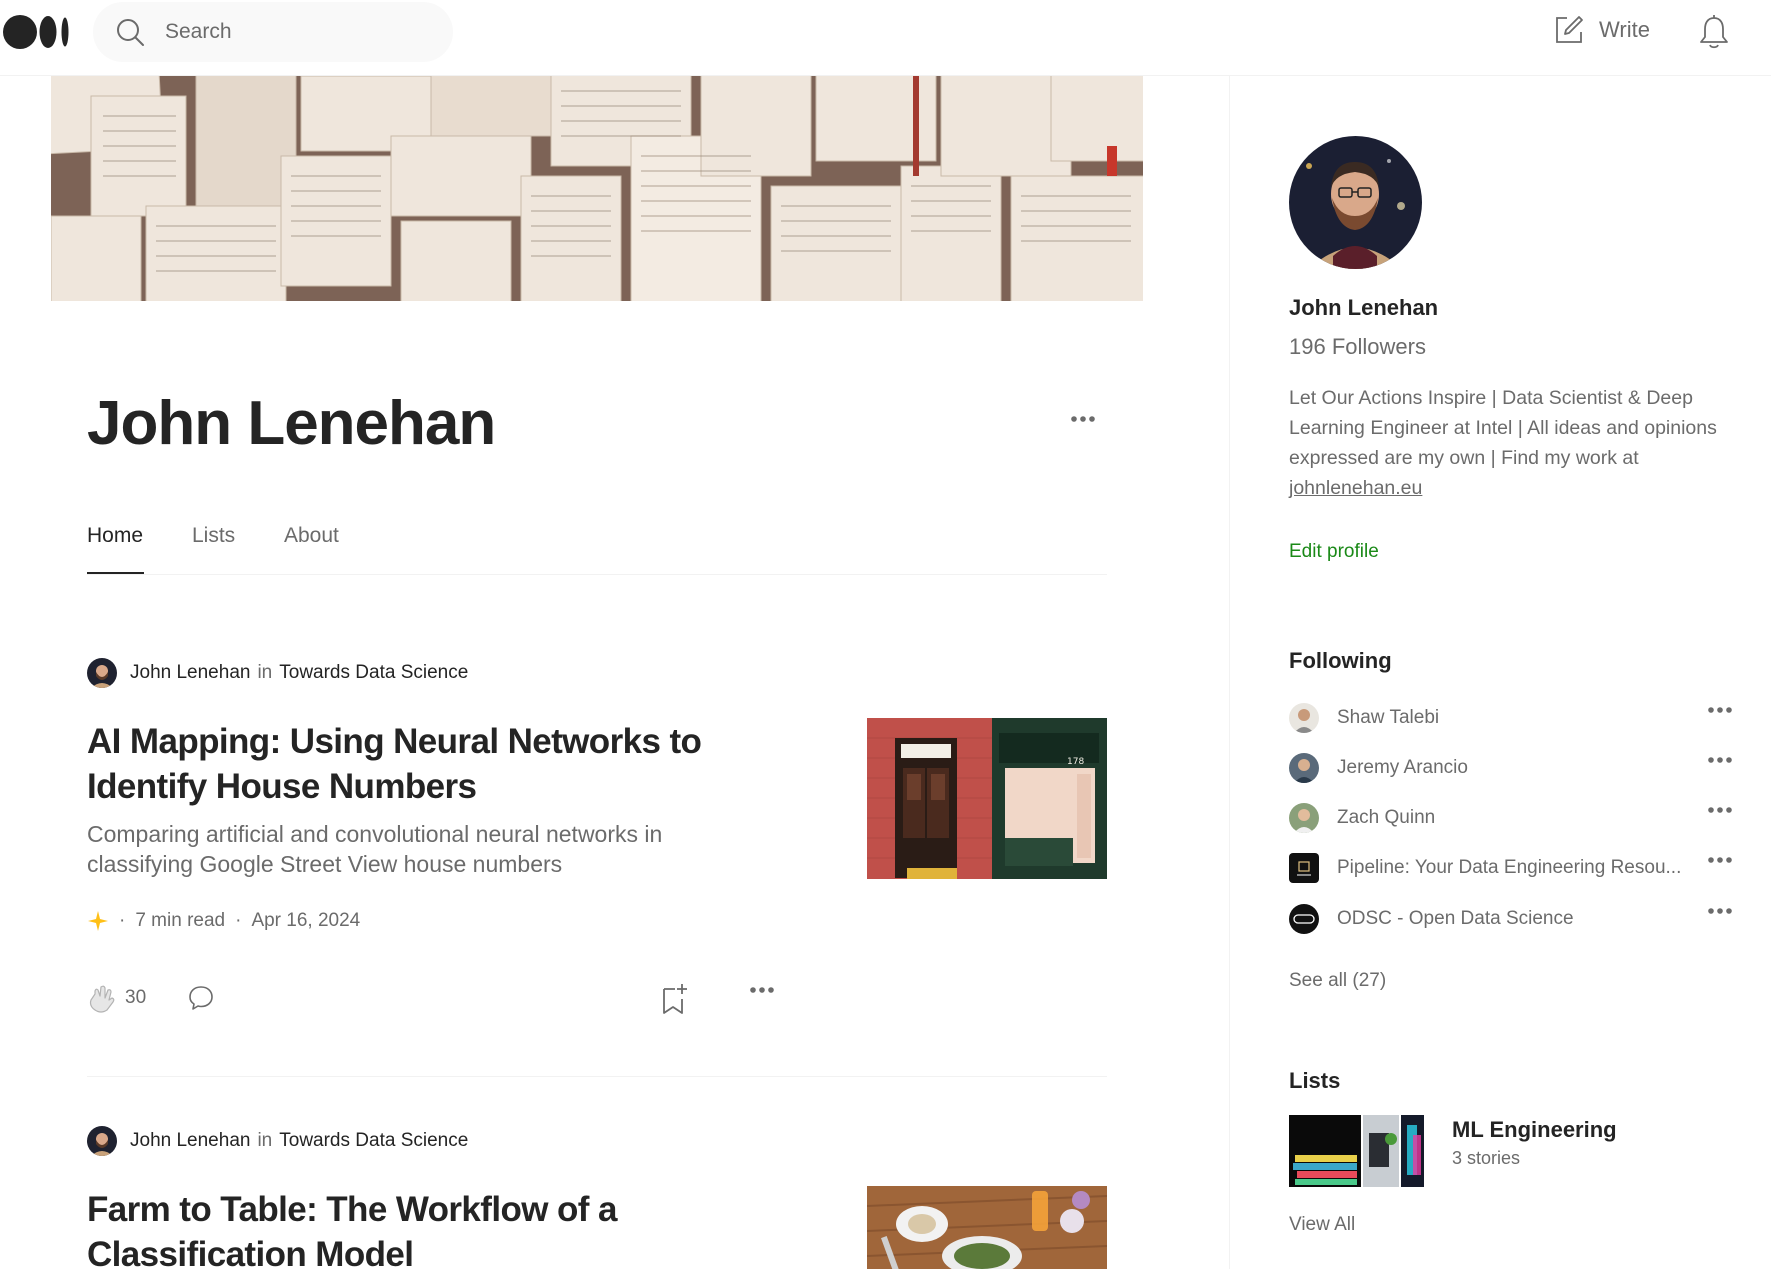  I want to click on list-thumbnail, so click(1356, 1151).